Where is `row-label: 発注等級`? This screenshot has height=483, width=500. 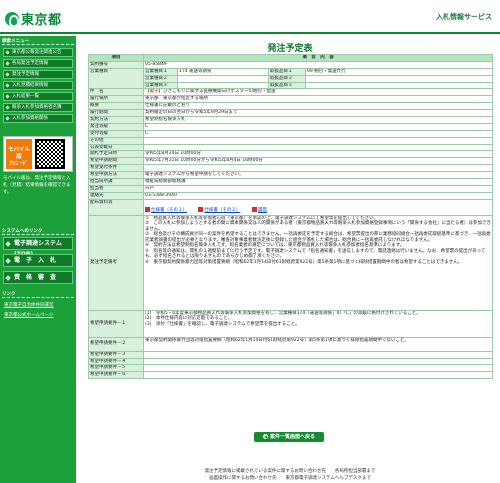
row-label: 発注等級 is located at coordinates (116, 126).